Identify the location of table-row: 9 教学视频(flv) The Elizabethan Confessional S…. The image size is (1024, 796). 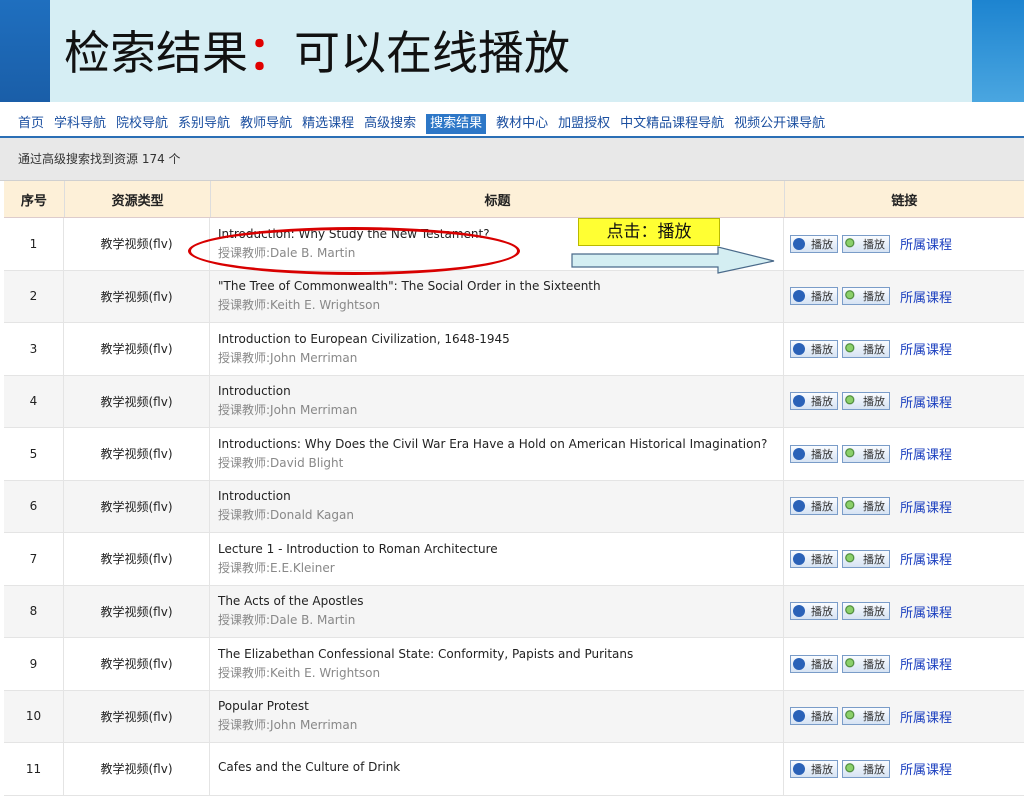
(514, 664).